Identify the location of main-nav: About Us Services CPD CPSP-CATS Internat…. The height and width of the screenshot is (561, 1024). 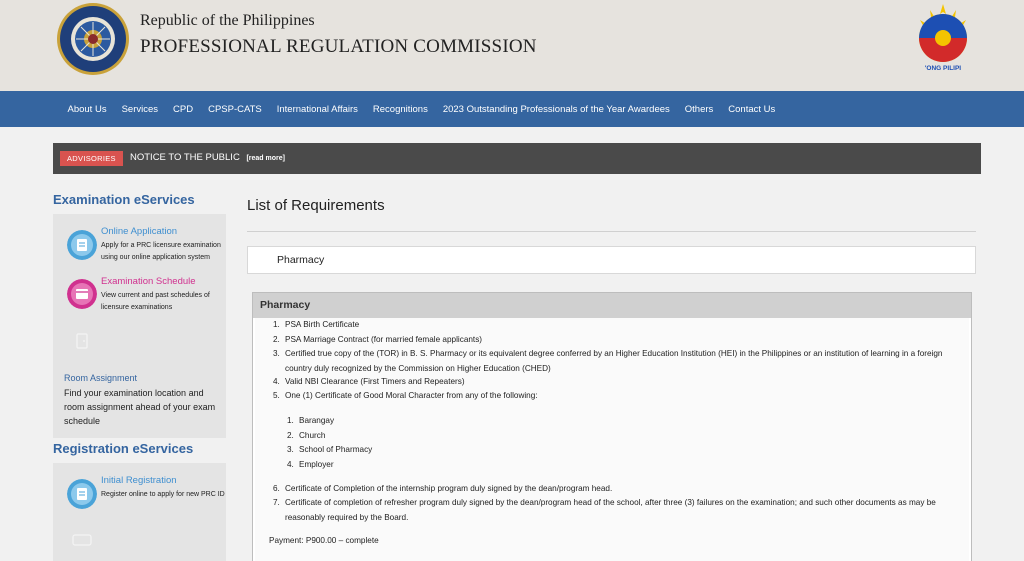
(512, 109).